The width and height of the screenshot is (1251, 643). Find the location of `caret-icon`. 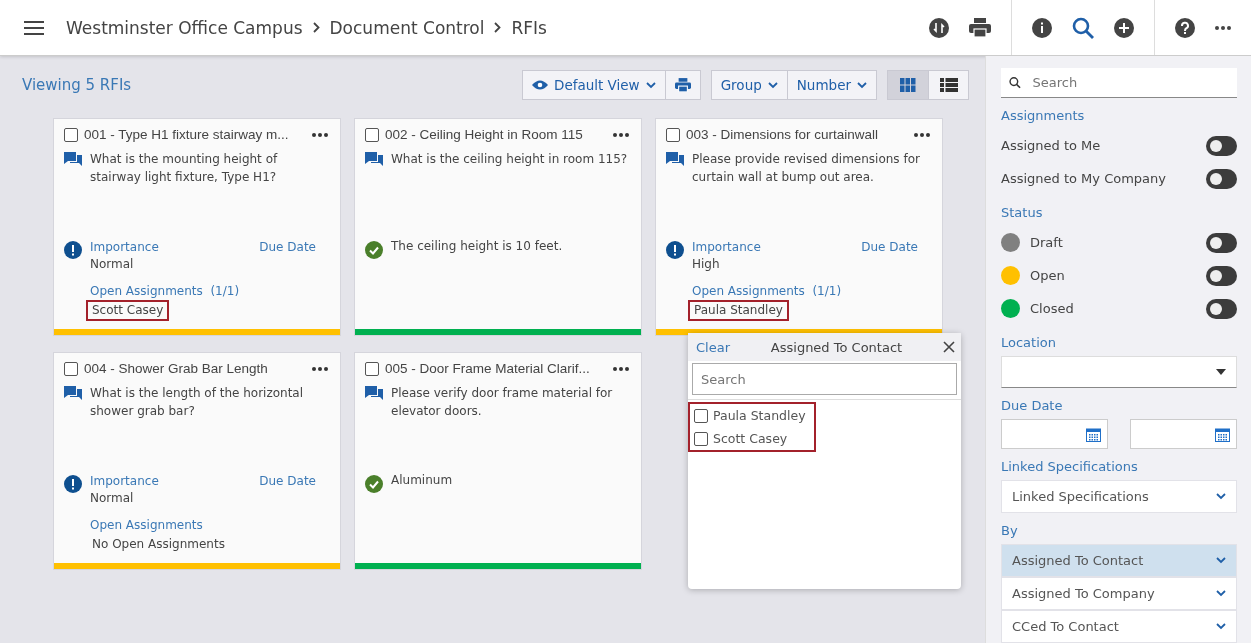

caret-icon is located at coordinates (1221, 372).